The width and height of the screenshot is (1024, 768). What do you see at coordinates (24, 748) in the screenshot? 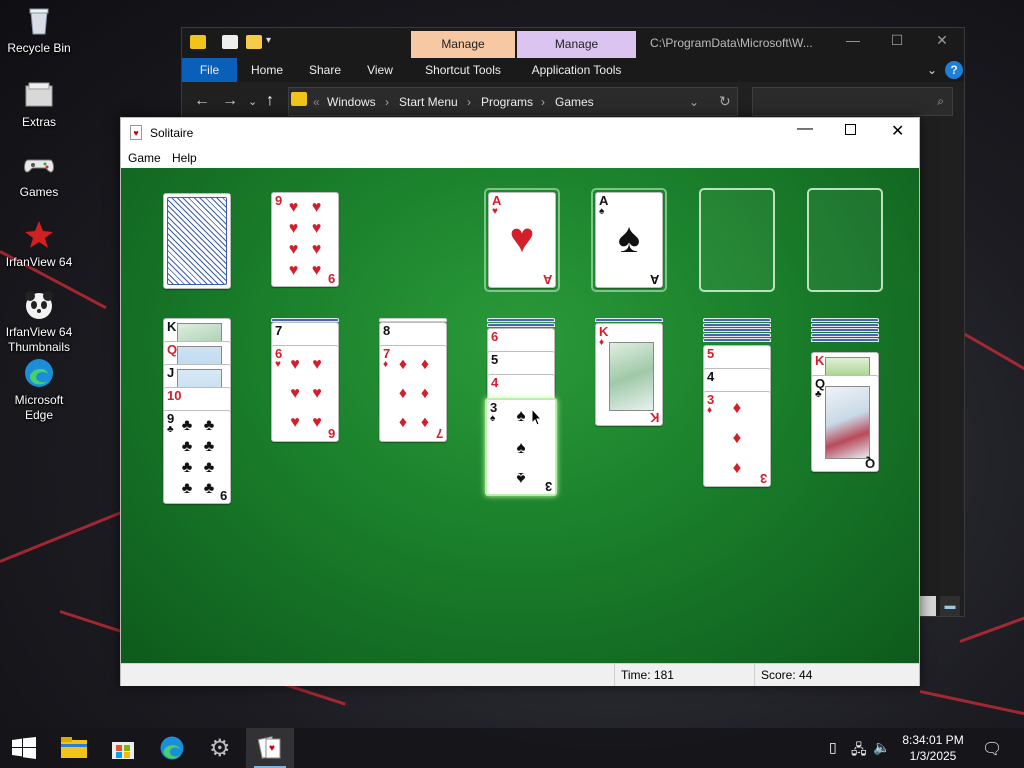
I see `start-button` at bounding box center [24, 748].